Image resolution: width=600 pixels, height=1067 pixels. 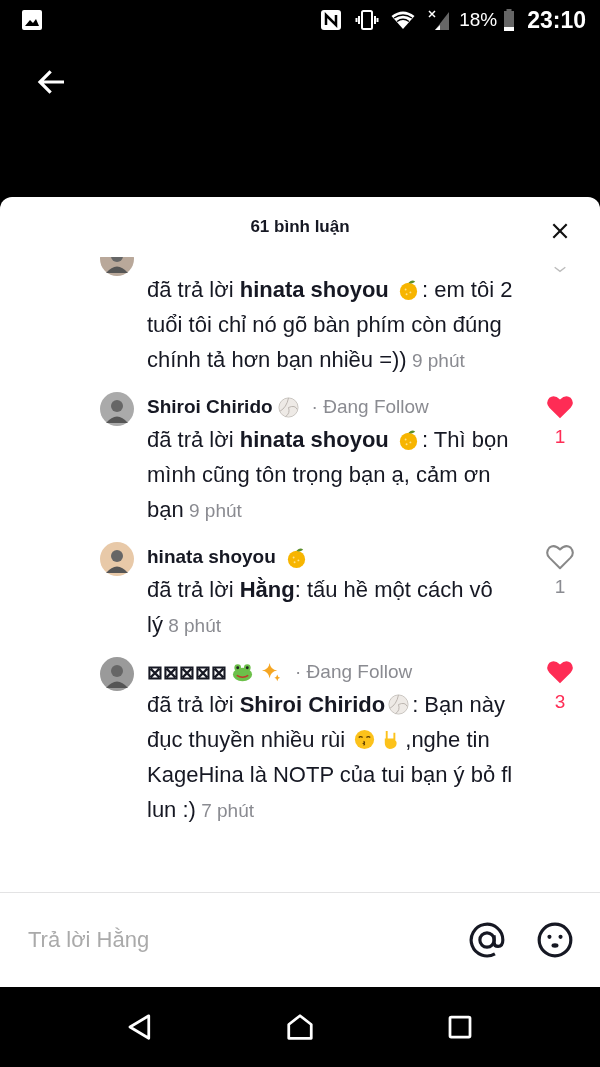 I want to click on author-name: ⊠⊠⊠⊠⊠, so click(x=187, y=672).